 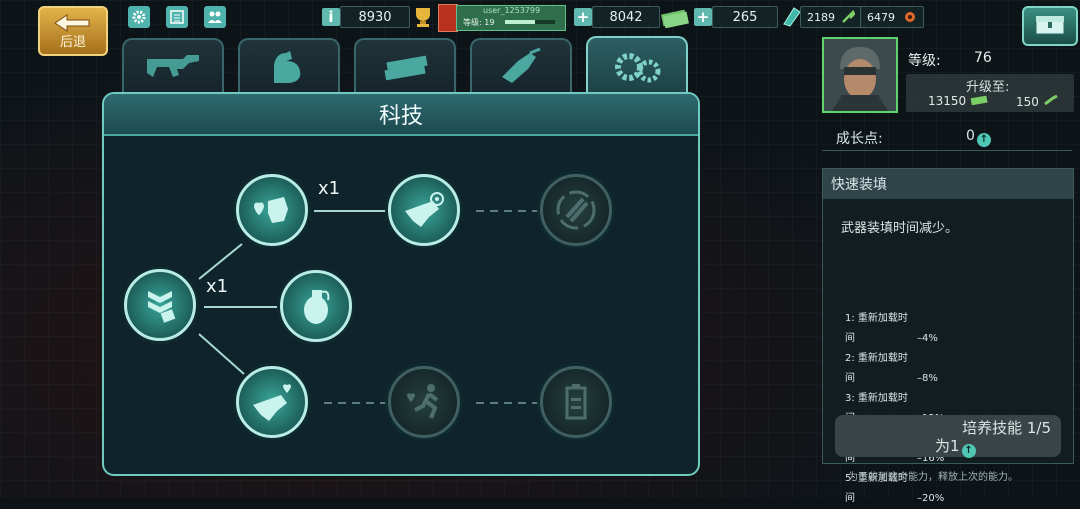 What do you see at coordinates (703, 17) in the screenshot?
I see `add-gems-button: +` at bounding box center [703, 17].